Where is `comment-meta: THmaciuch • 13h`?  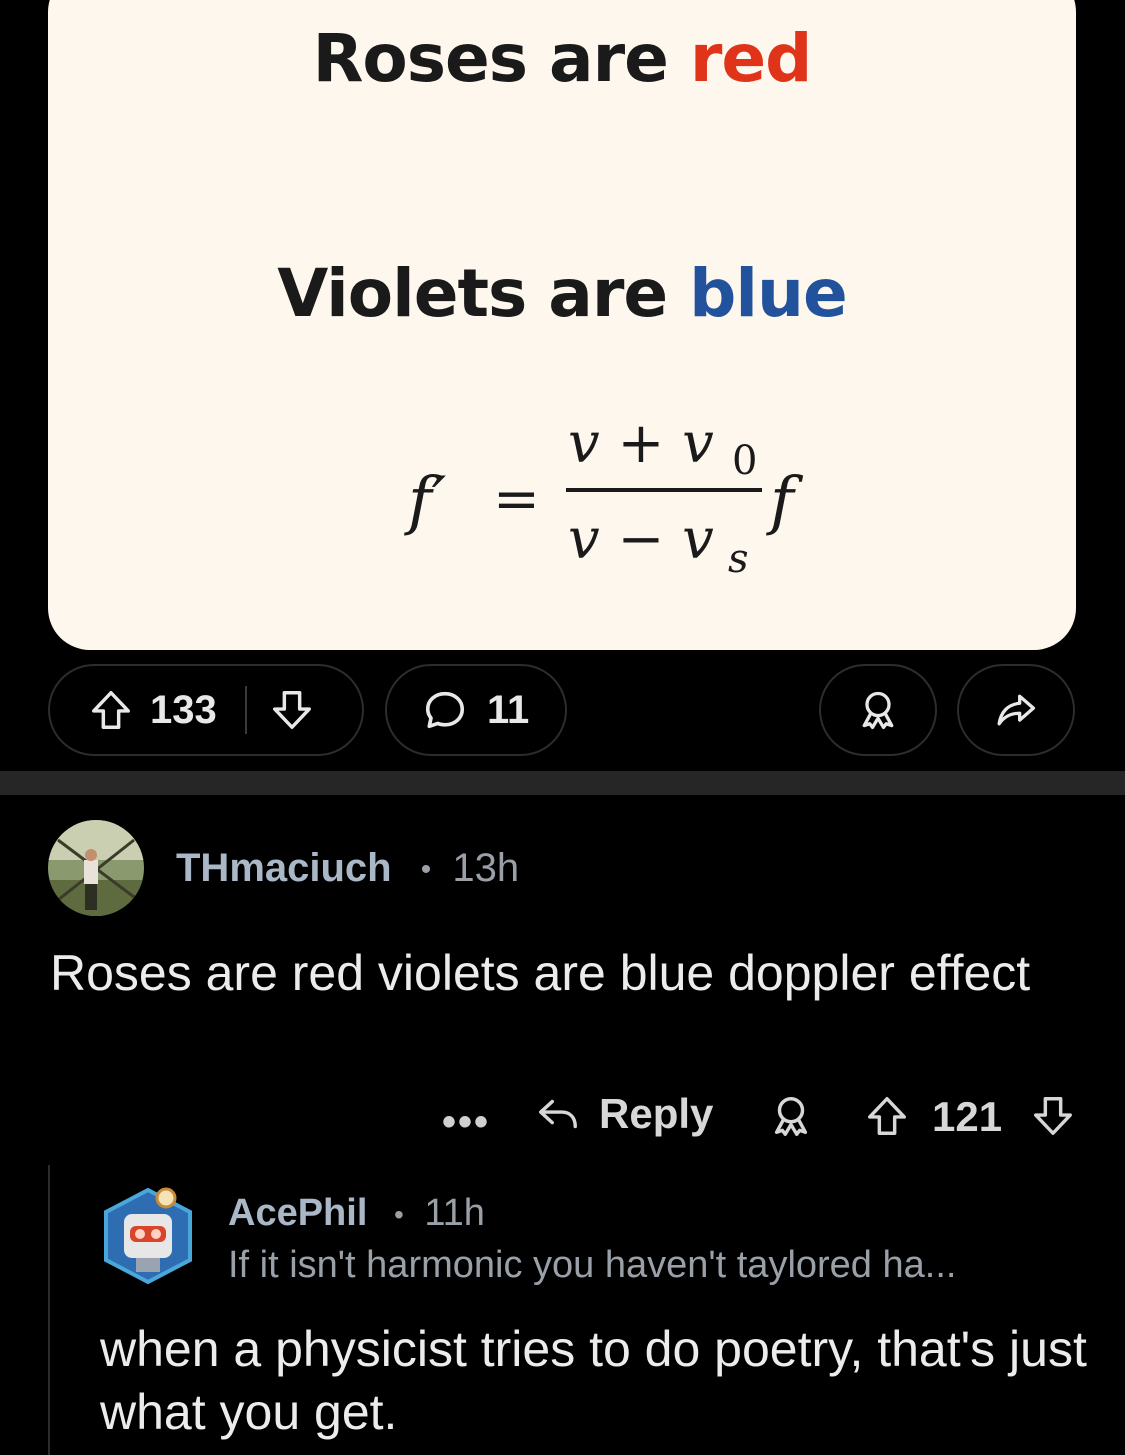
comment-meta: THmaciuch • 13h is located at coordinates (347, 868).